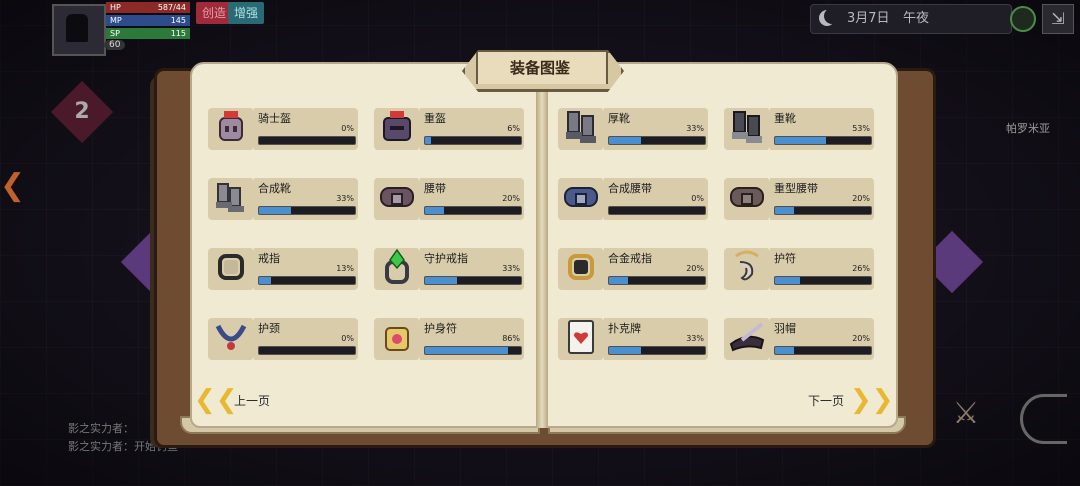 The image size is (1080, 486). I want to click on prev-page-icon: ❮❮, so click(216, 400).